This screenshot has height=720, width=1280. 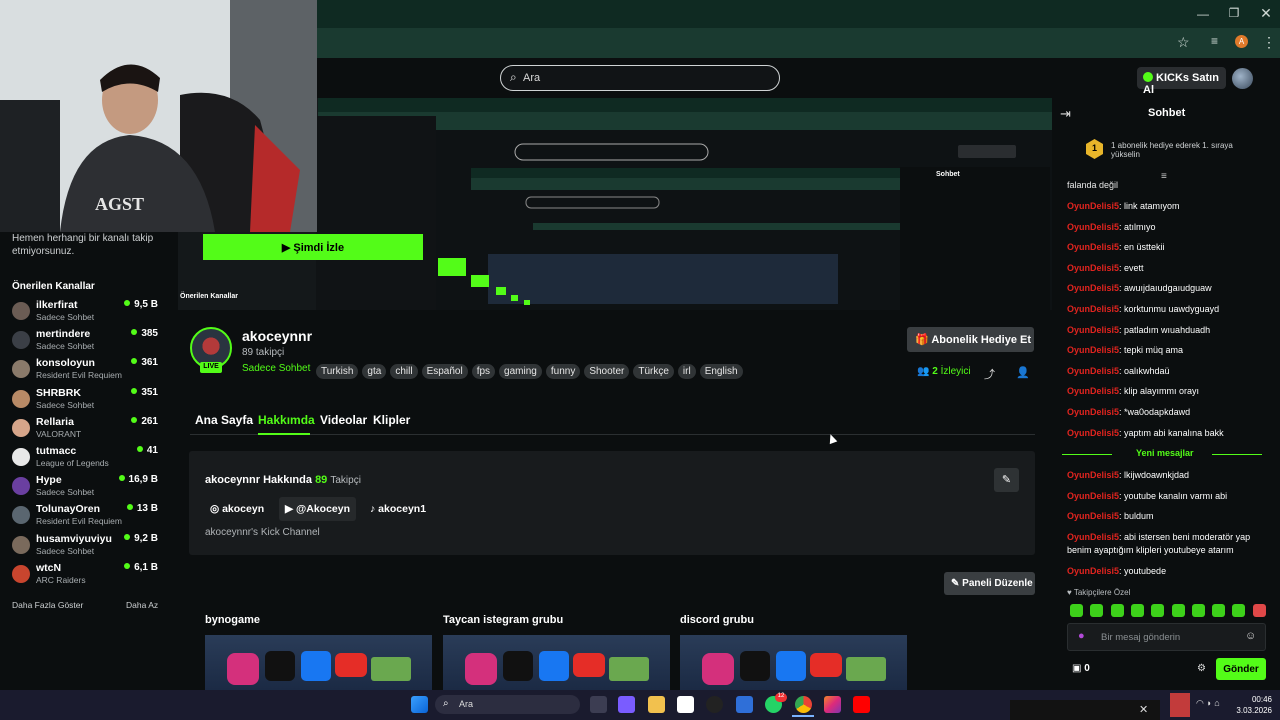 What do you see at coordinates (224, 420) in the screenshot?
I see `tab-home: Ana Sayfa` at bounding box center [224, 420].